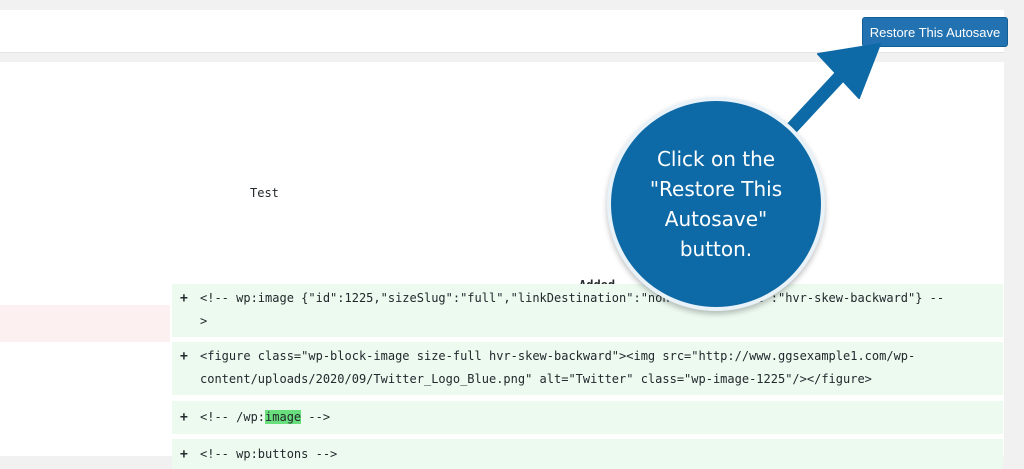 This screenshot has width=1024, height=469. Describe the element at coordinates (716, 159) in the screenshot. I see `callout-line: Click on the` at that location.